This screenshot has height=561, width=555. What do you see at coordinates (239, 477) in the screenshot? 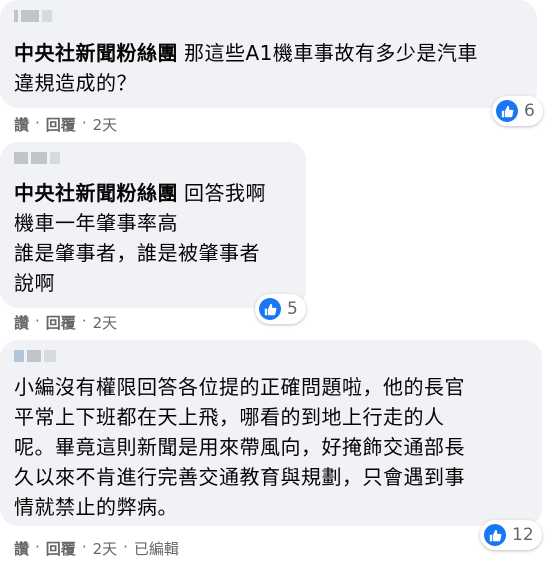
I see `comment-body-line: 久以來不肯進行完善交通教育與規劃，只會遇到事` at bounding box center [239, 477].